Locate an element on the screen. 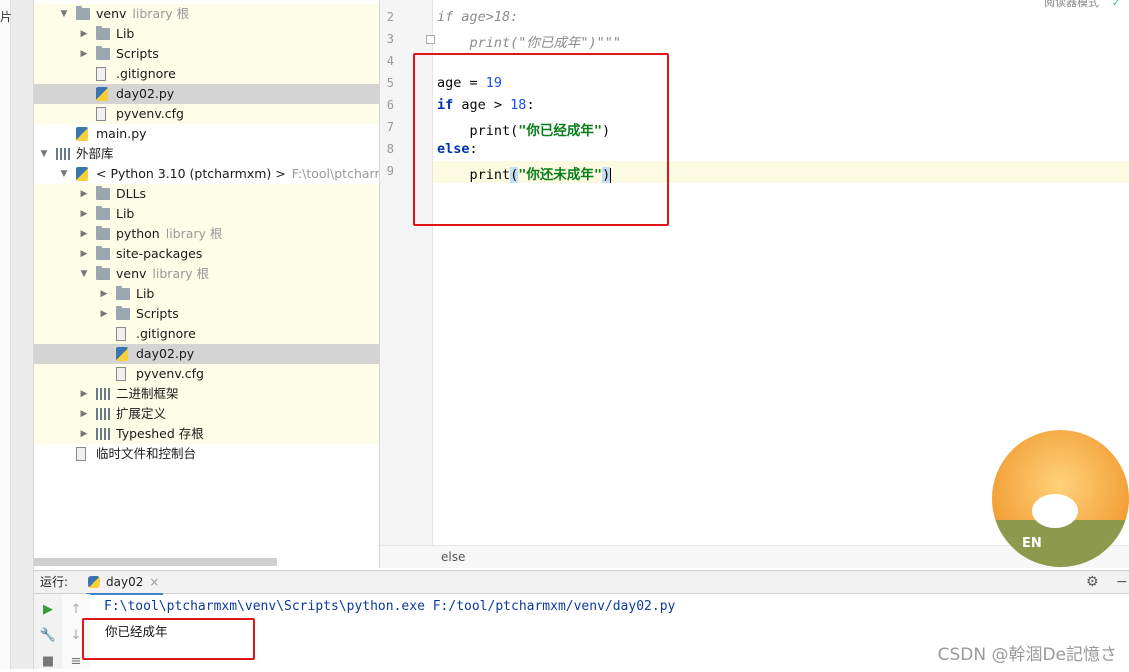 Image resolution: width=1129 pixels, height=672 pixels. tree-item-label: day02.py is located at coordinates (145, 94).